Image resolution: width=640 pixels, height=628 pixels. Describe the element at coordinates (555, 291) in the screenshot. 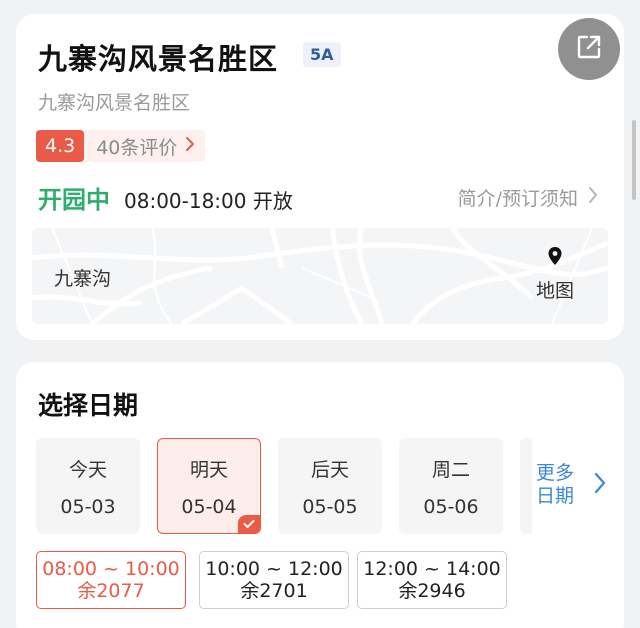

I see `map-button-label: 地图` at that location.